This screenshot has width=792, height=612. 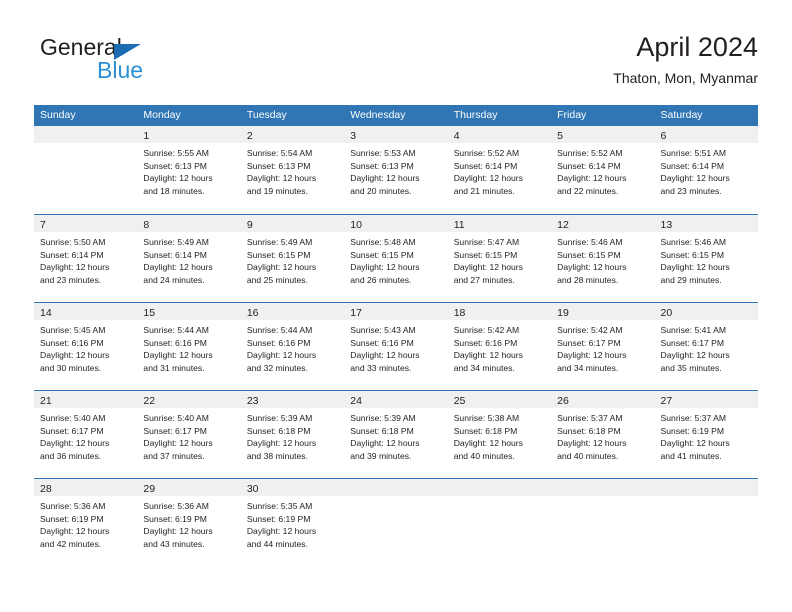 I want to click on day-number: 18, so click(x=459, y=313).